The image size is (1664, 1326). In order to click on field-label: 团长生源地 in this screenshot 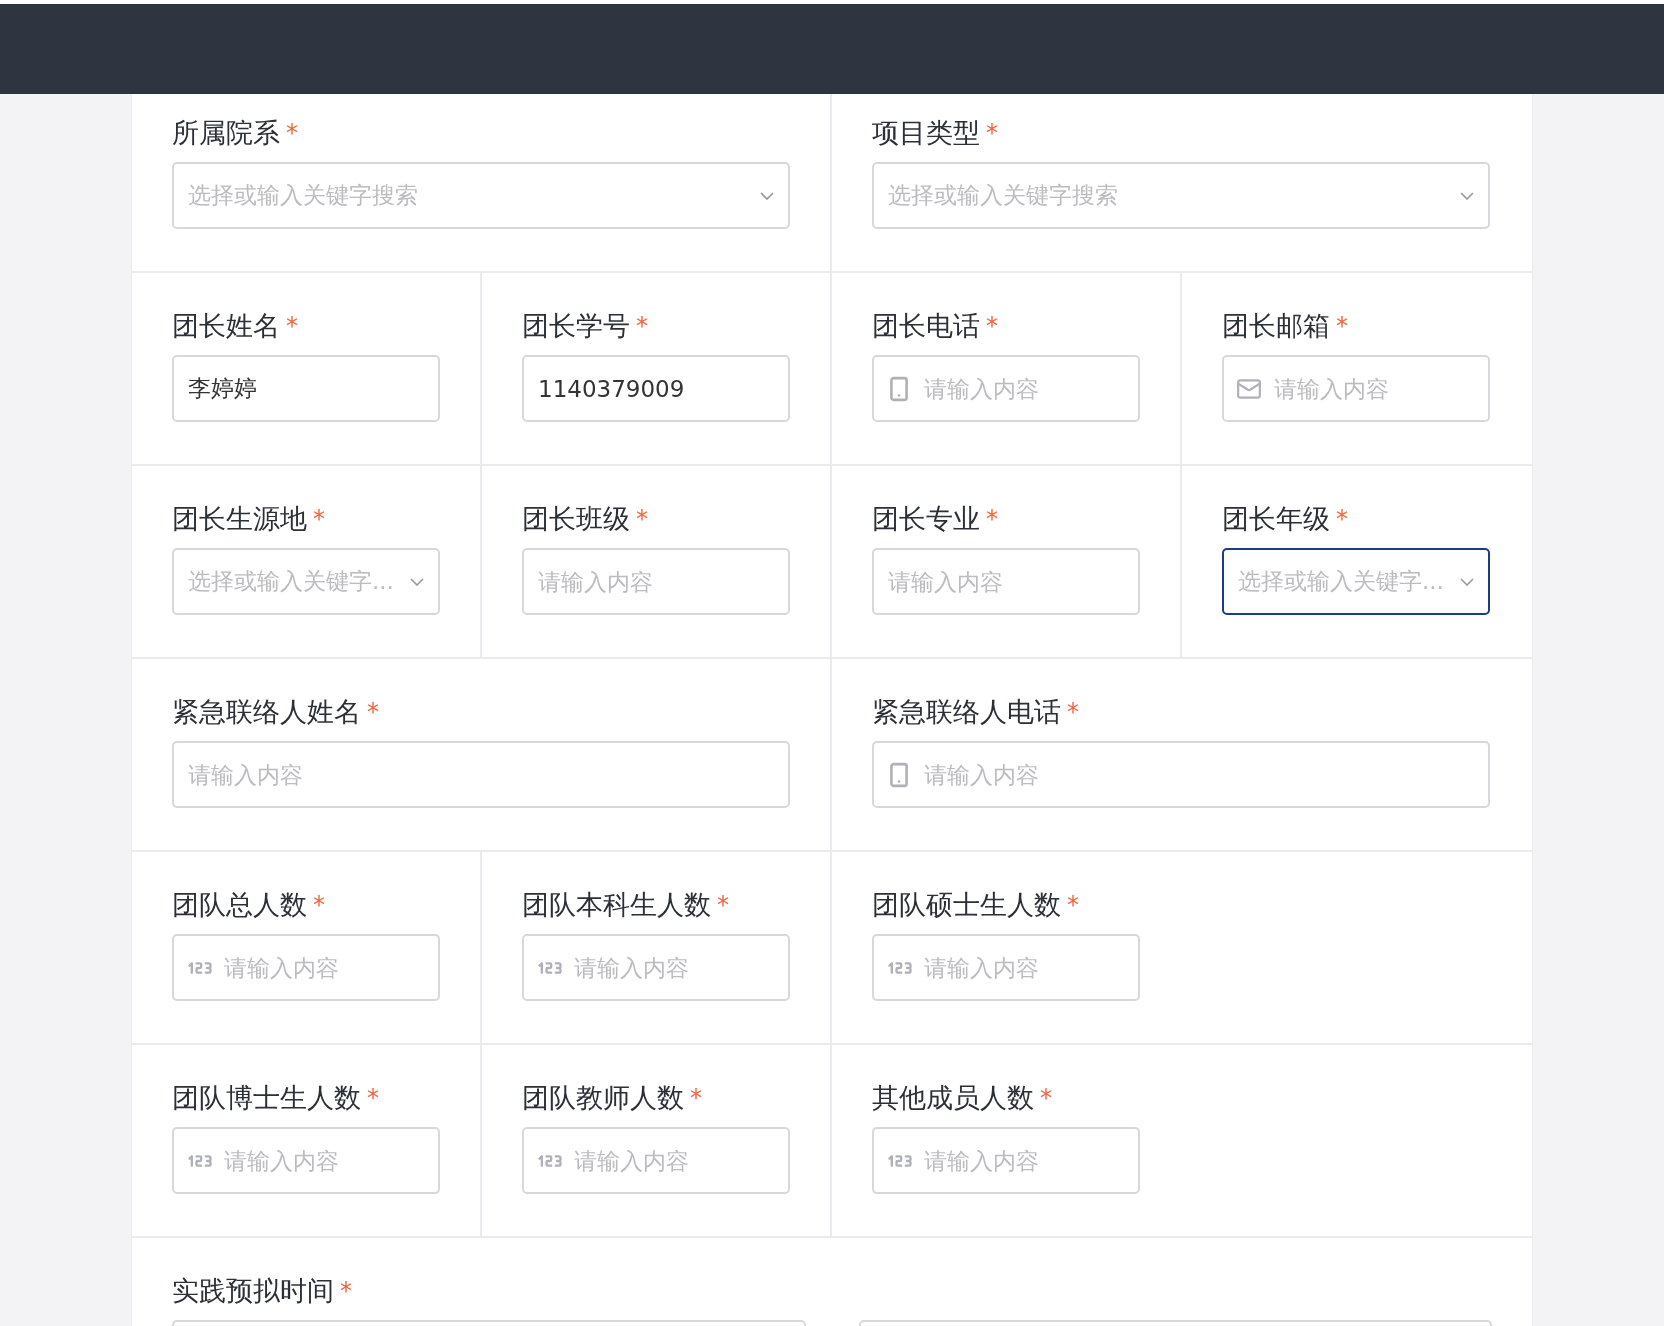, I will do `click(239, 519)`.